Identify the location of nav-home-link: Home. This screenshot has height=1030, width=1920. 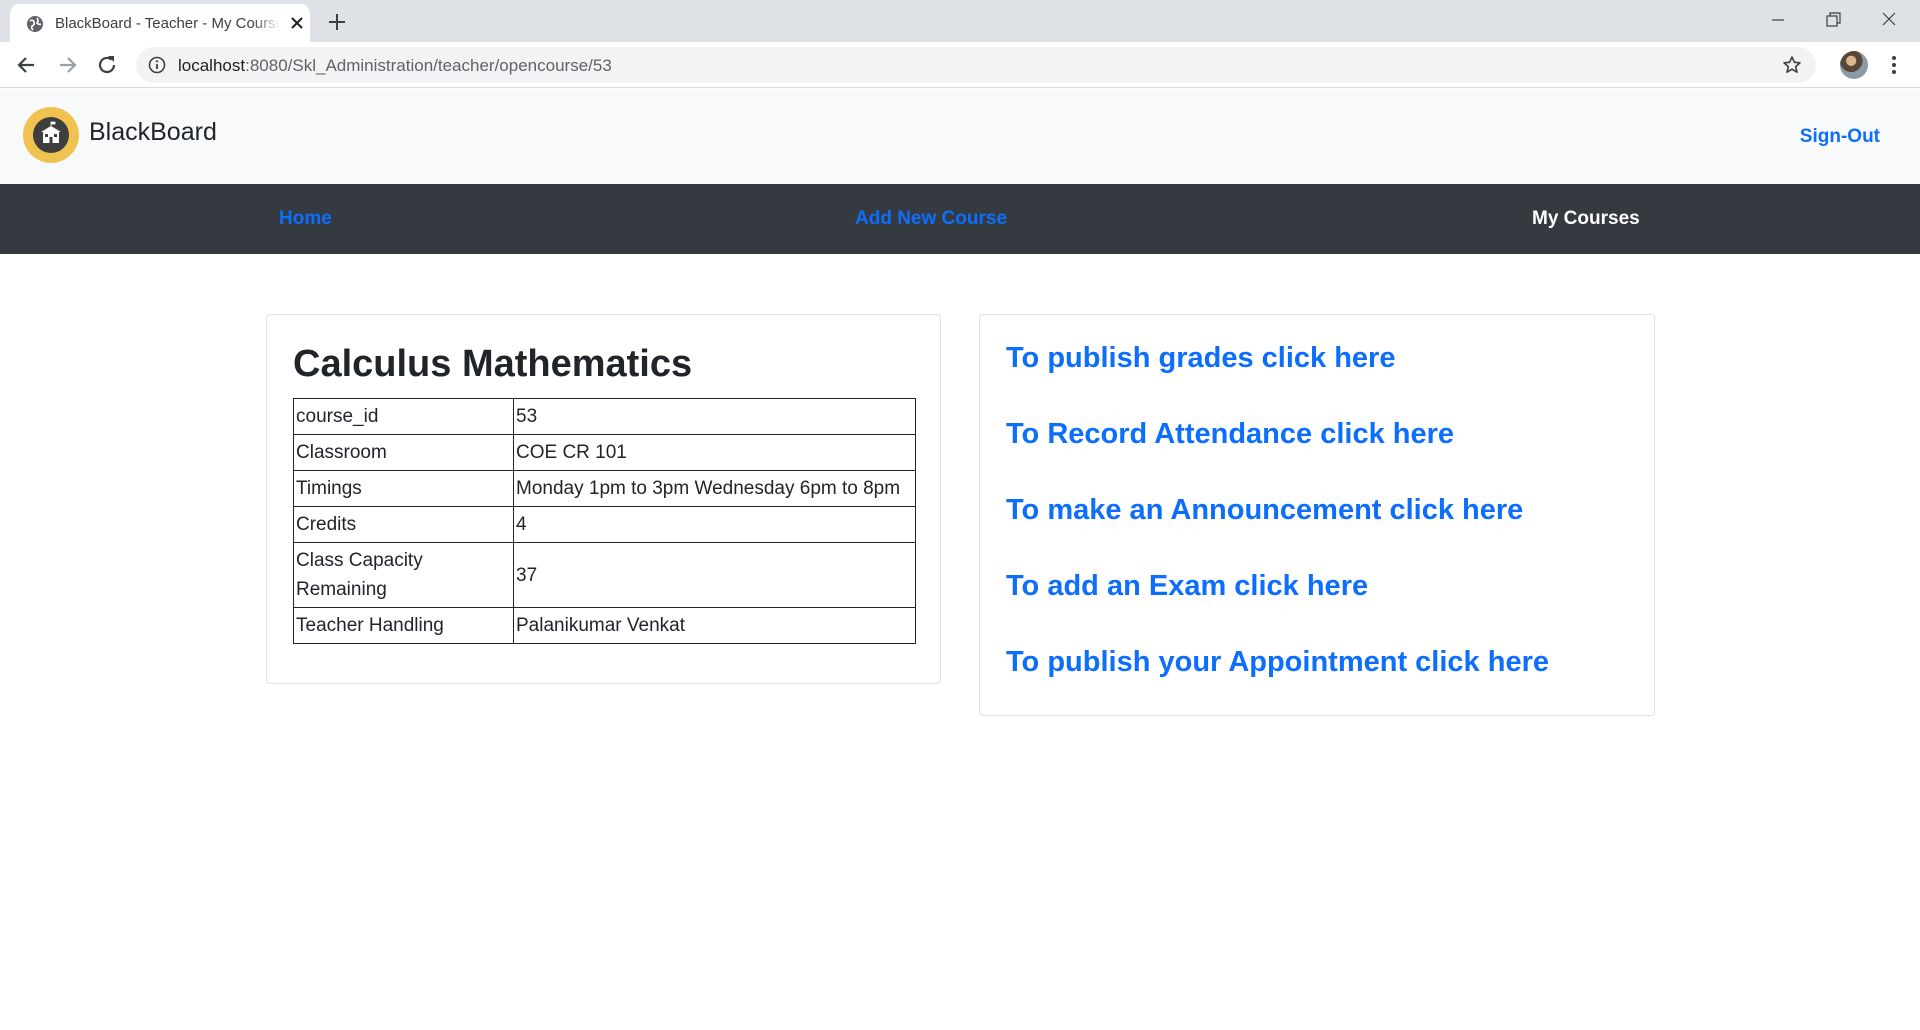
(305, 219).